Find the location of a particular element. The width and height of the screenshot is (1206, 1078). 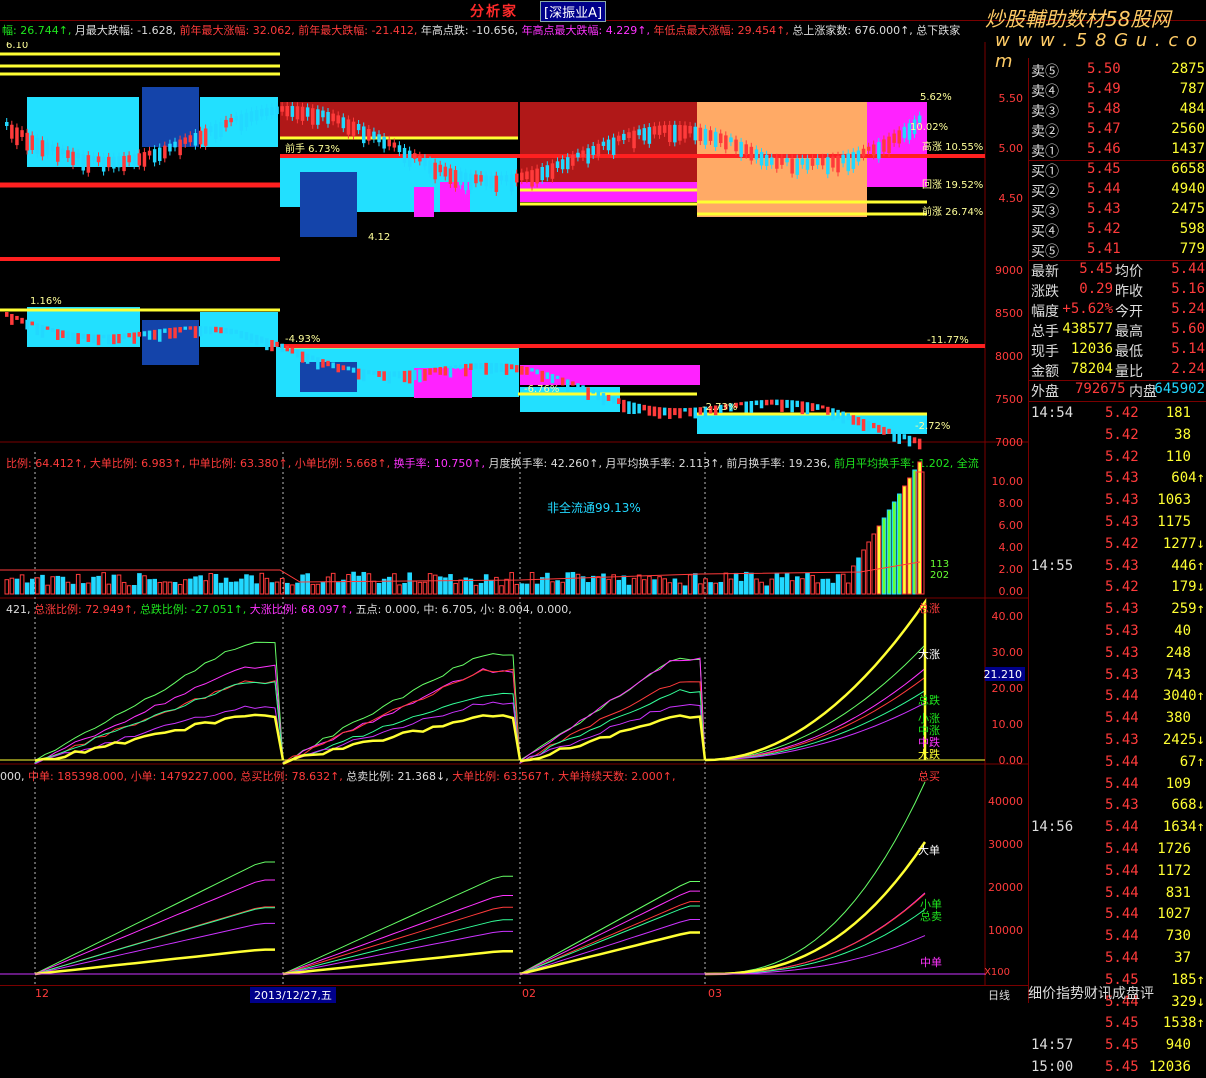

tick-price: 5.43 is located at coordinates (1122, 565).